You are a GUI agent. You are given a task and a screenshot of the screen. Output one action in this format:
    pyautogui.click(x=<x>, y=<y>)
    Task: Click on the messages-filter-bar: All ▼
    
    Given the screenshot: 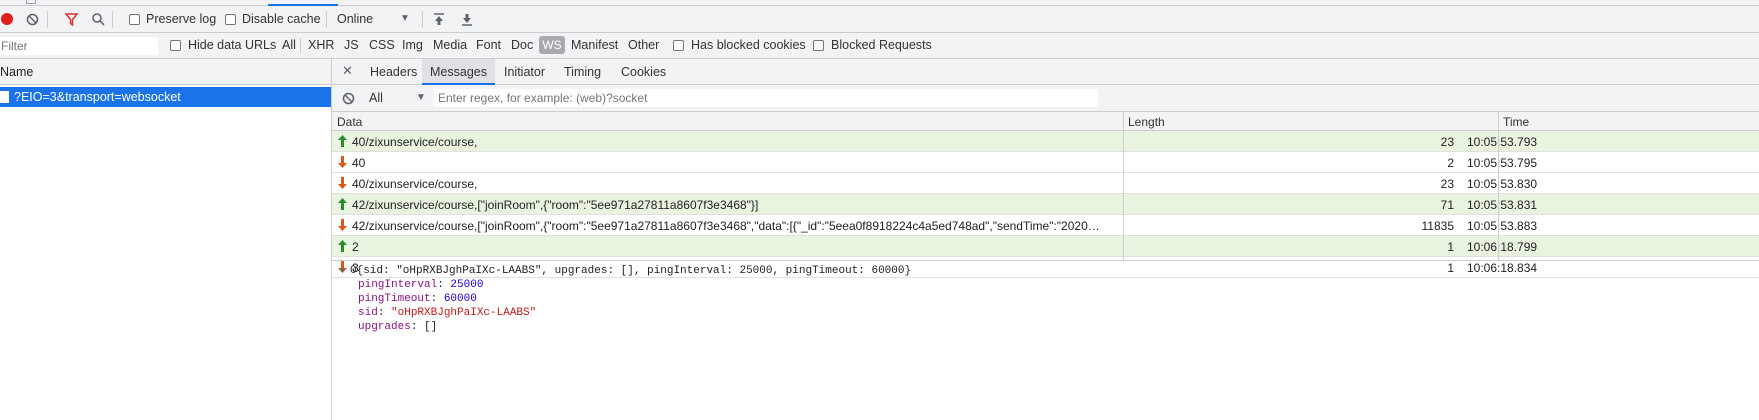 What is the action you would take?
    pyautogui.click(x=1045, y=98)
    